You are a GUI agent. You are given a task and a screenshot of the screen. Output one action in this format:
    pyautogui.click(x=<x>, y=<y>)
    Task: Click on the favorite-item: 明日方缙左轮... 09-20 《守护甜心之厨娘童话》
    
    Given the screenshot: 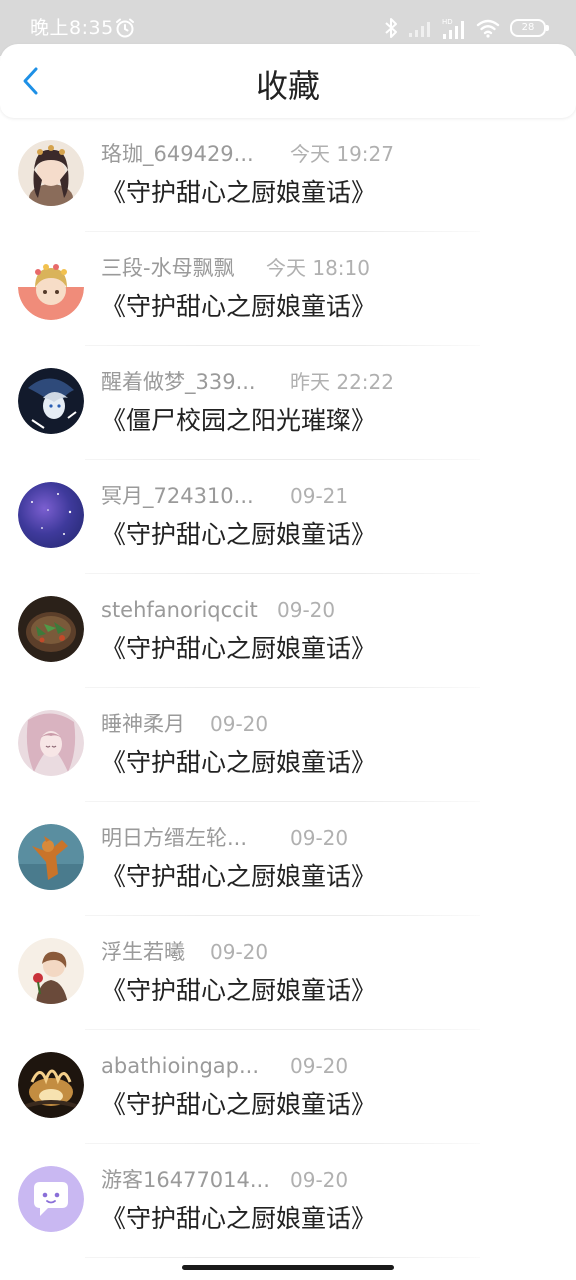 What is the action you would take?
    pyautogui.click(x=288, y=859)
    